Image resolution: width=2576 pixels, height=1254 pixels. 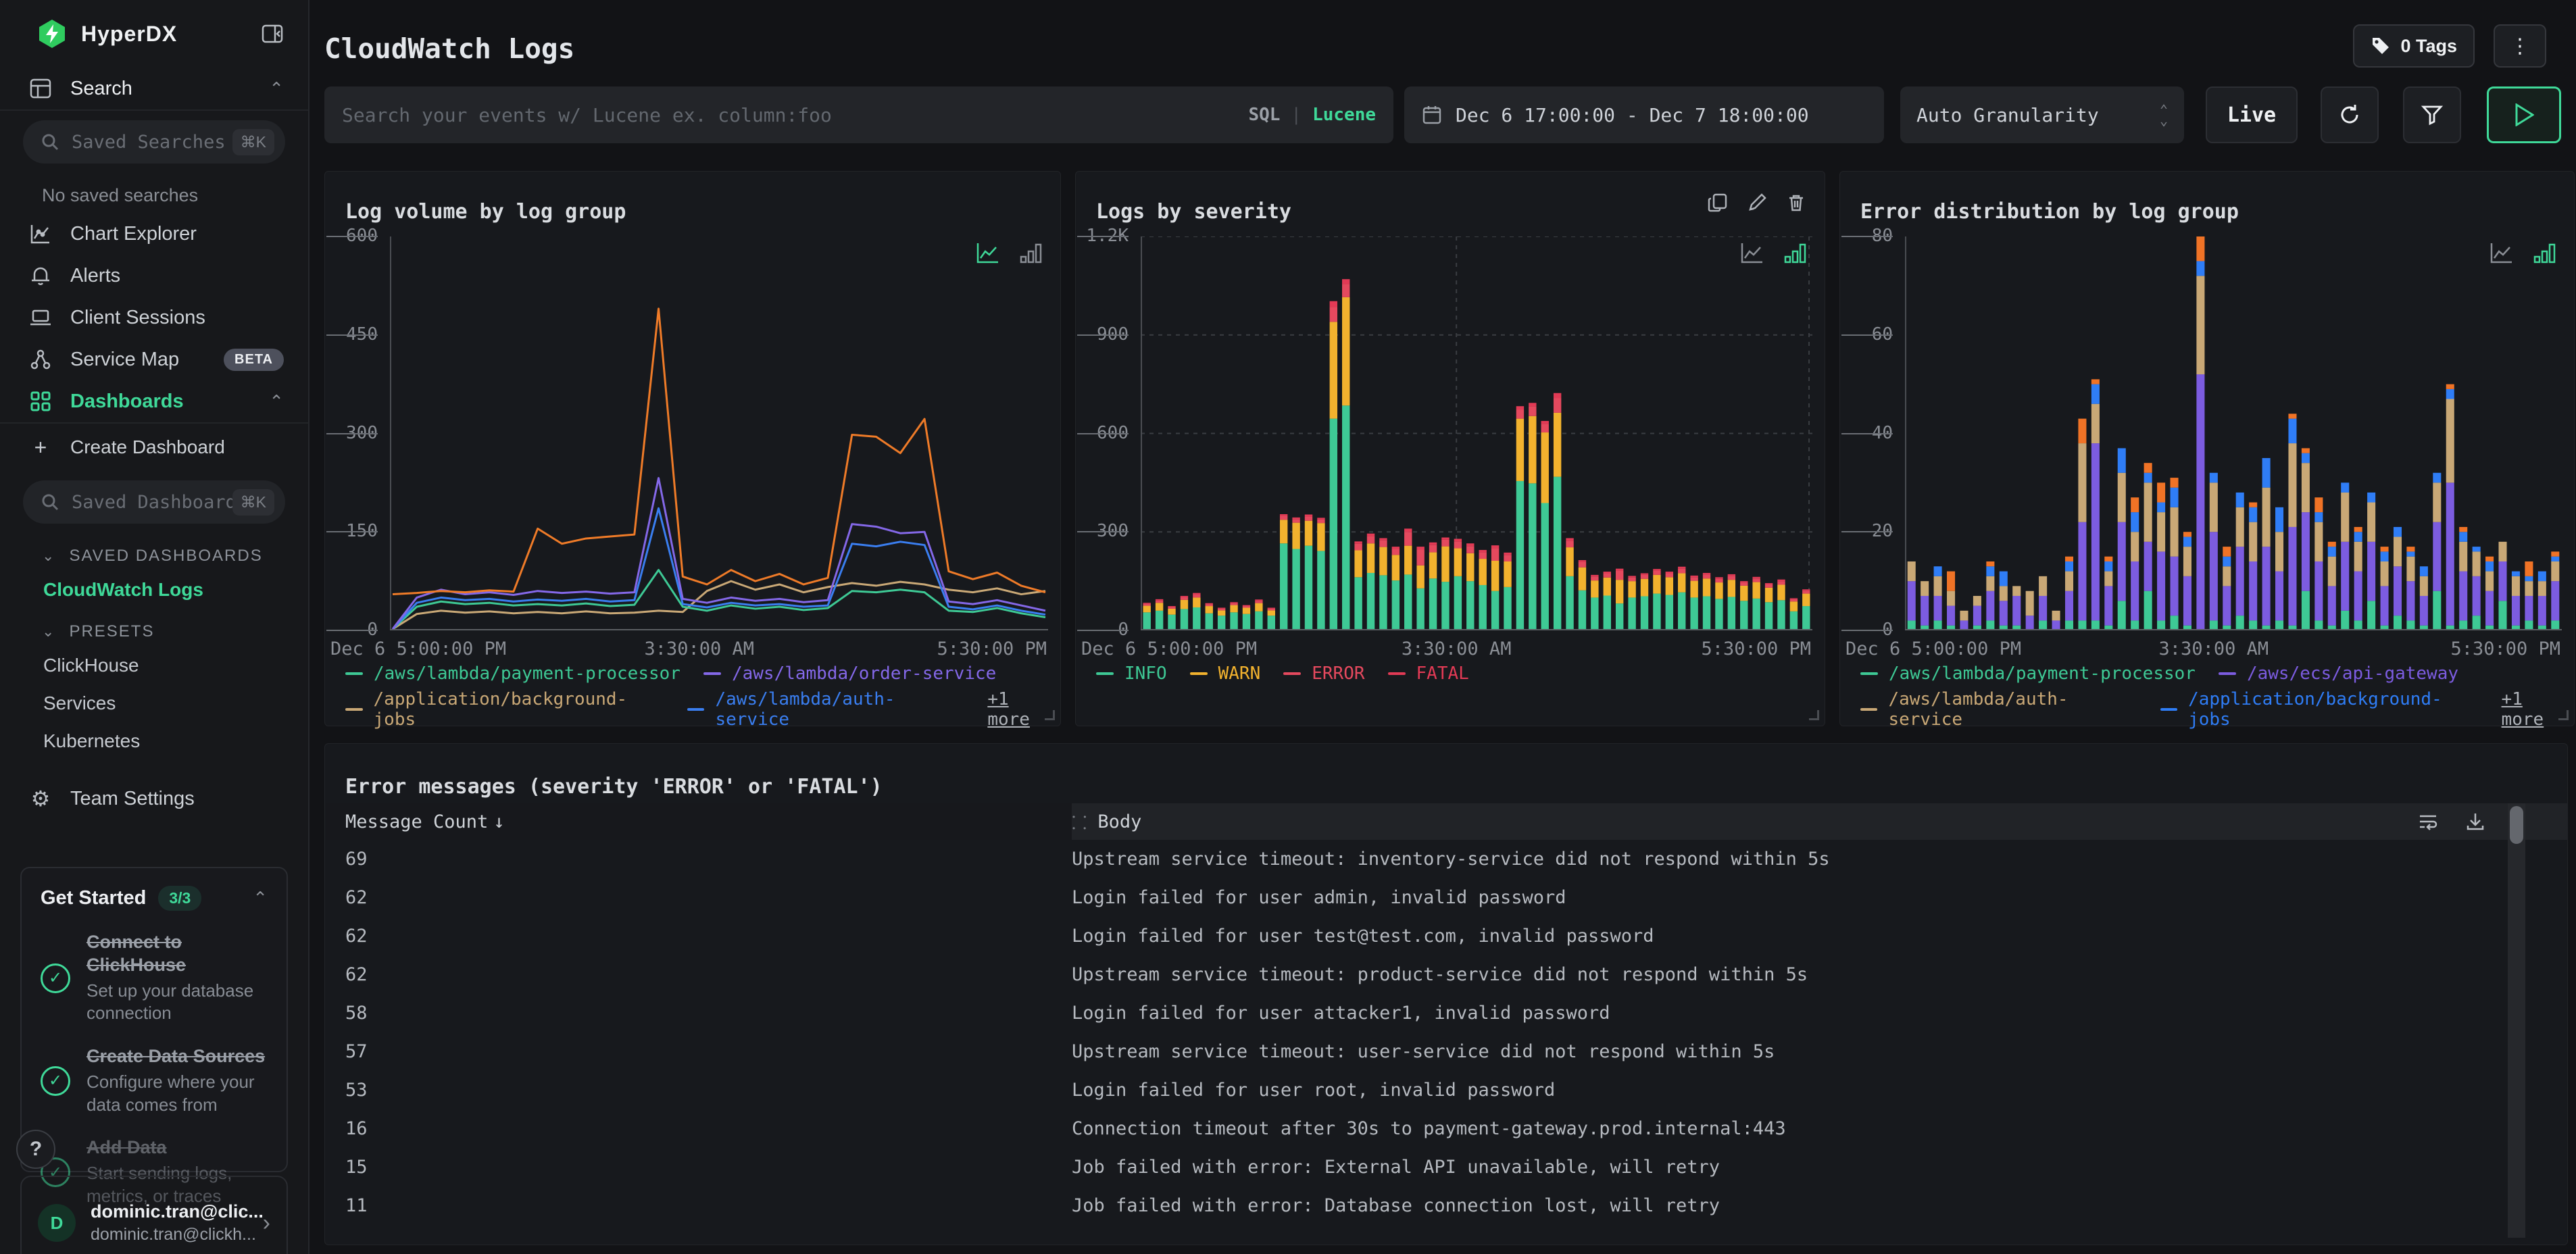 What do you see at coordinates (50, 502) in the screenshot?
I see `search-icon` at bounding box center [50, 502].